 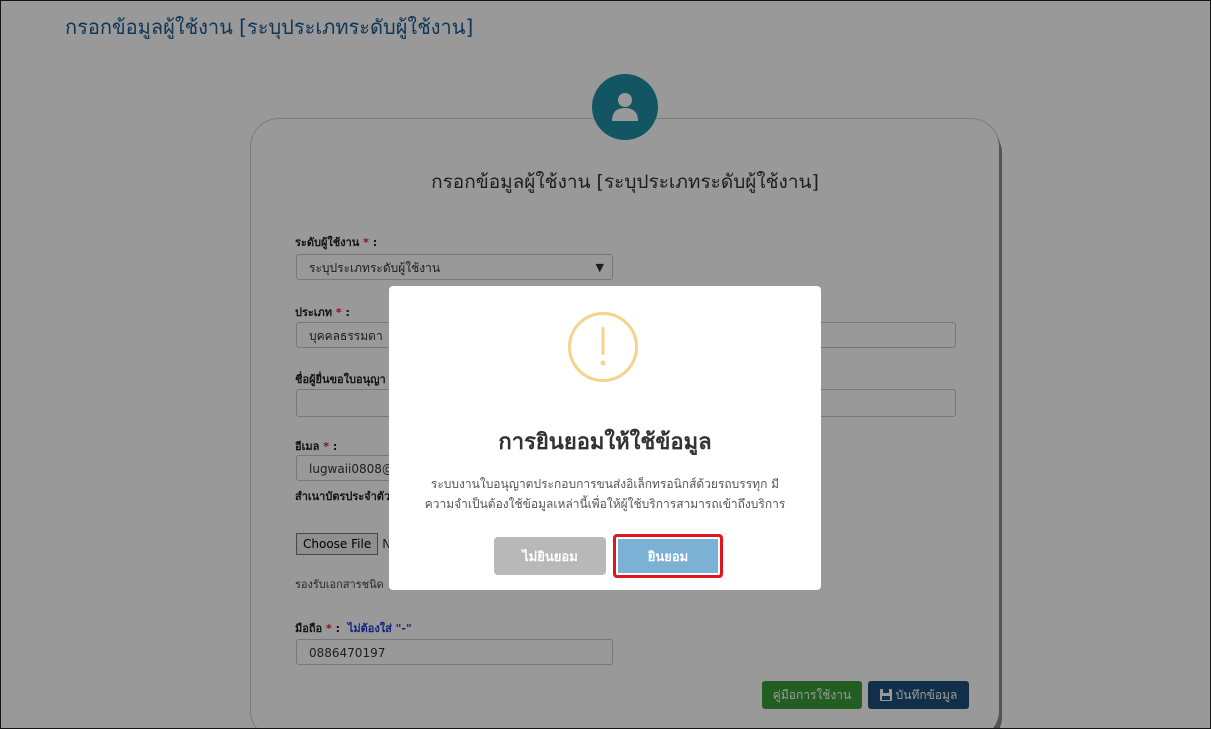 What do you see at coordinates (550, 556) in the screenshot?
I see `decline-button: ไม่ยินยอม` at bounding box center [550, 556].